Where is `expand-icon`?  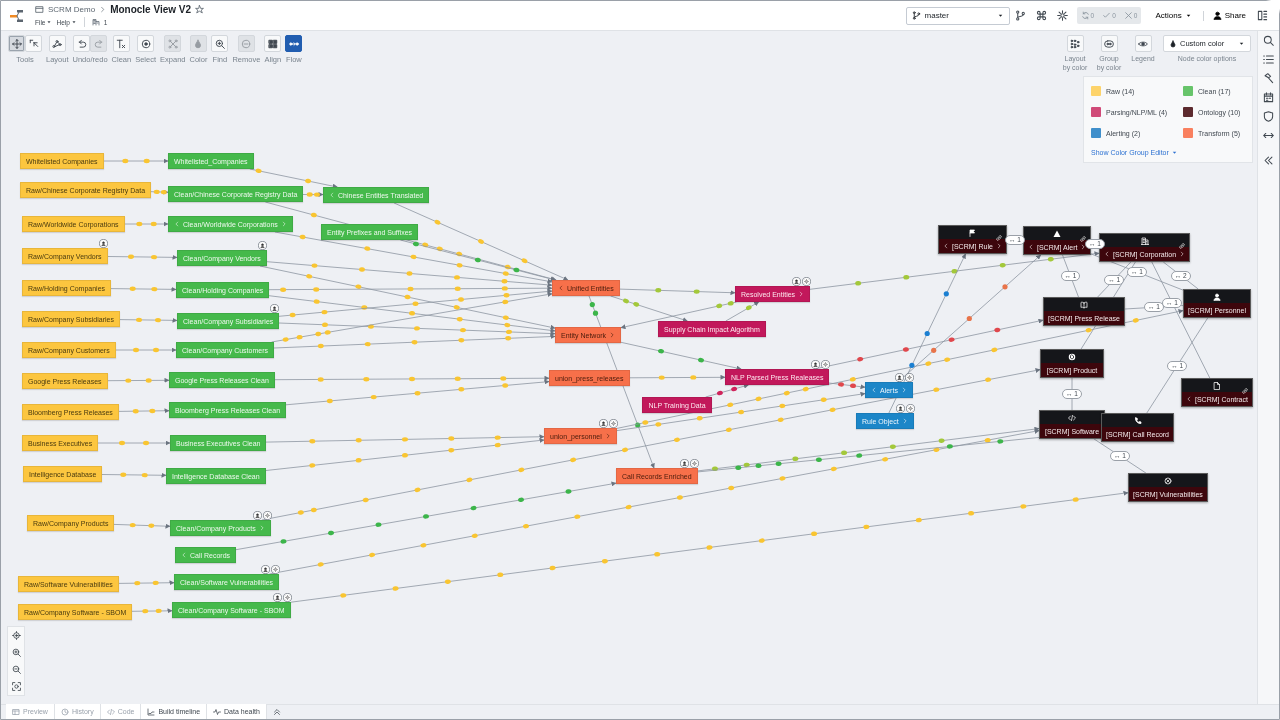
expand-icon is located at coordinates (172, 43).